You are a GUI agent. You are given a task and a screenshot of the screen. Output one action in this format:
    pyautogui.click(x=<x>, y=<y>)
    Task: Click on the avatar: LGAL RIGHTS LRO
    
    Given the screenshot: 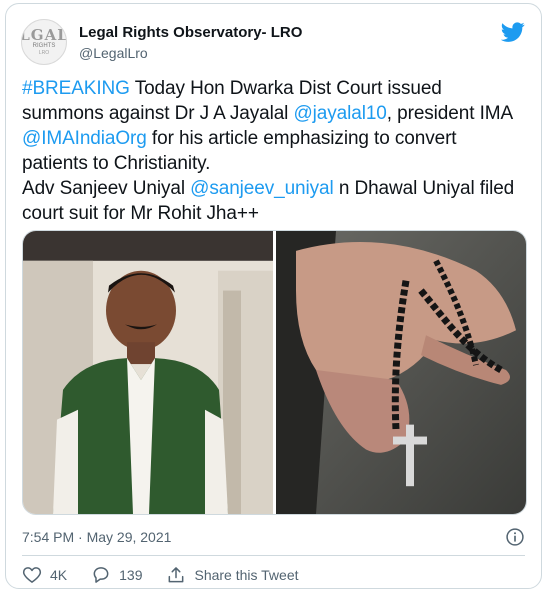 What is the action you would take?
    pyautogui.click(x=44, y=42)
    